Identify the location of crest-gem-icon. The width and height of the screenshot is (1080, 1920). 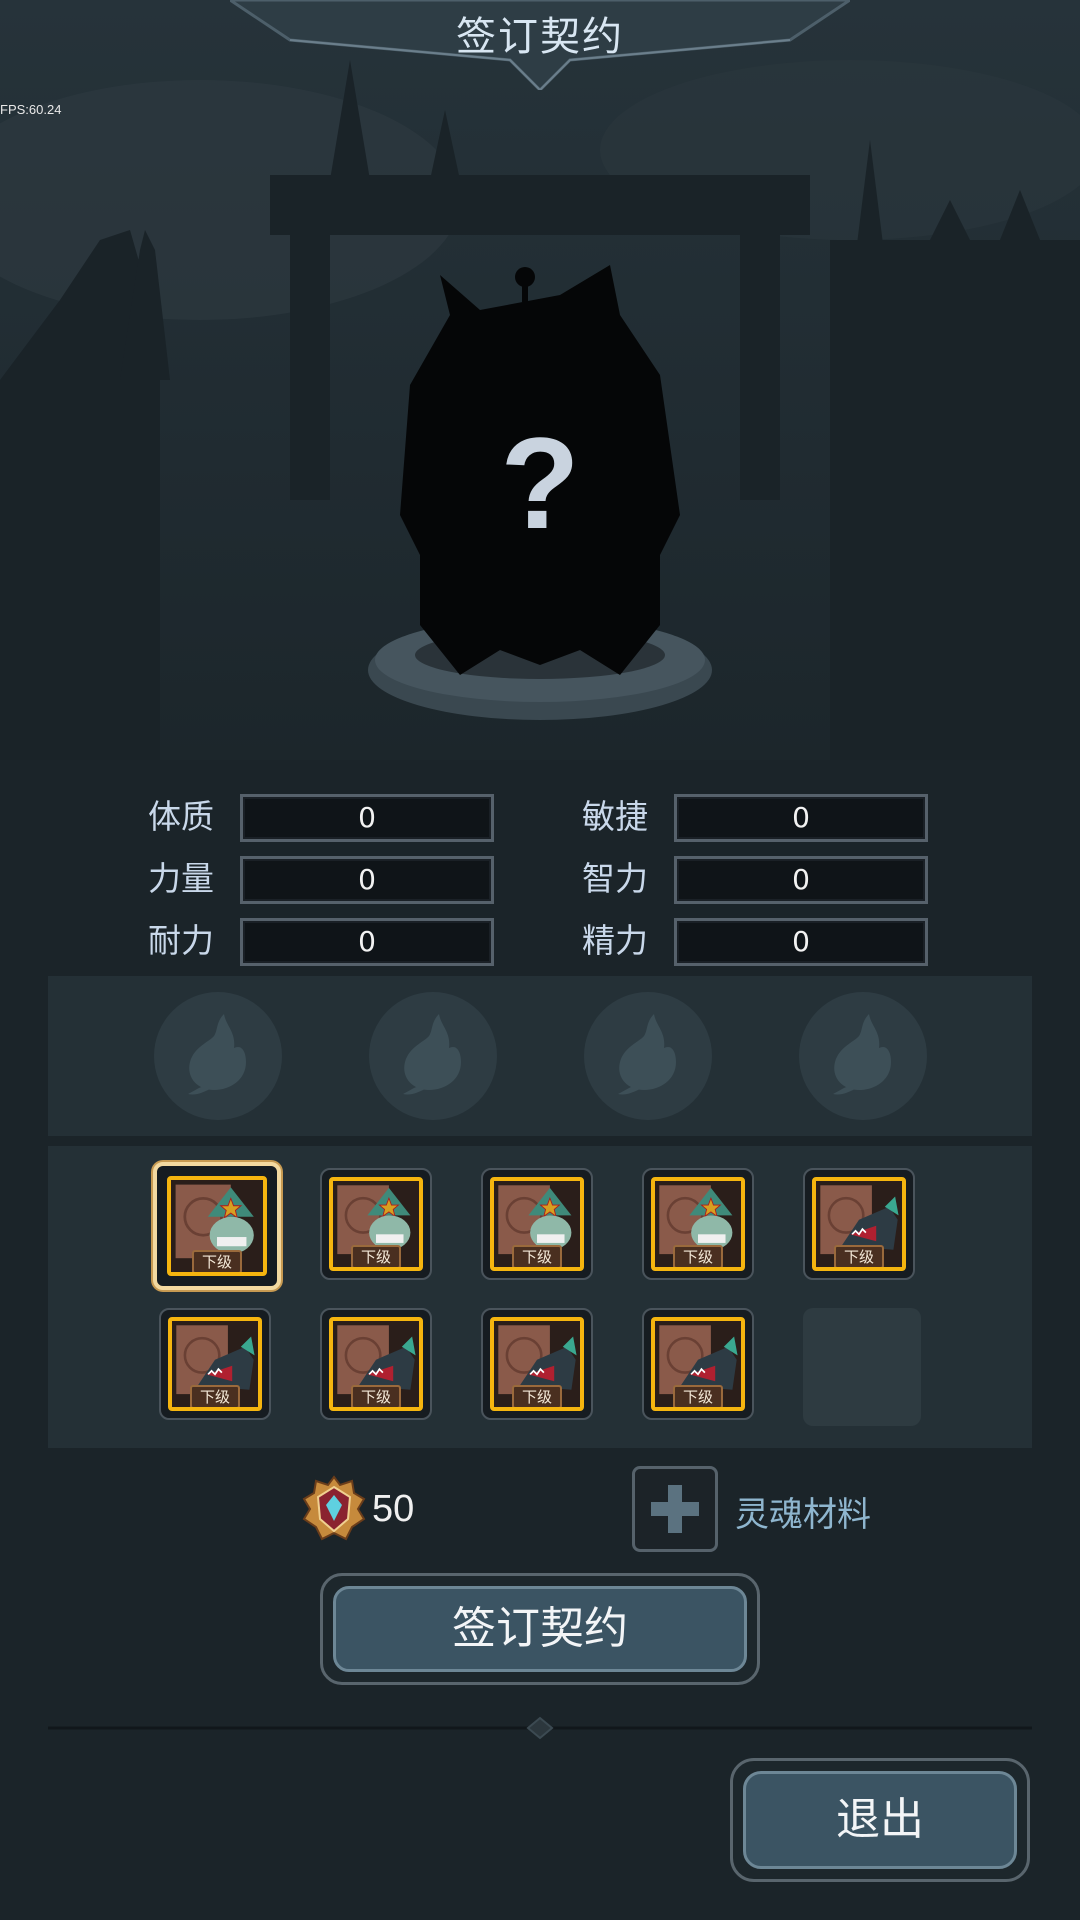
(334, 1508).